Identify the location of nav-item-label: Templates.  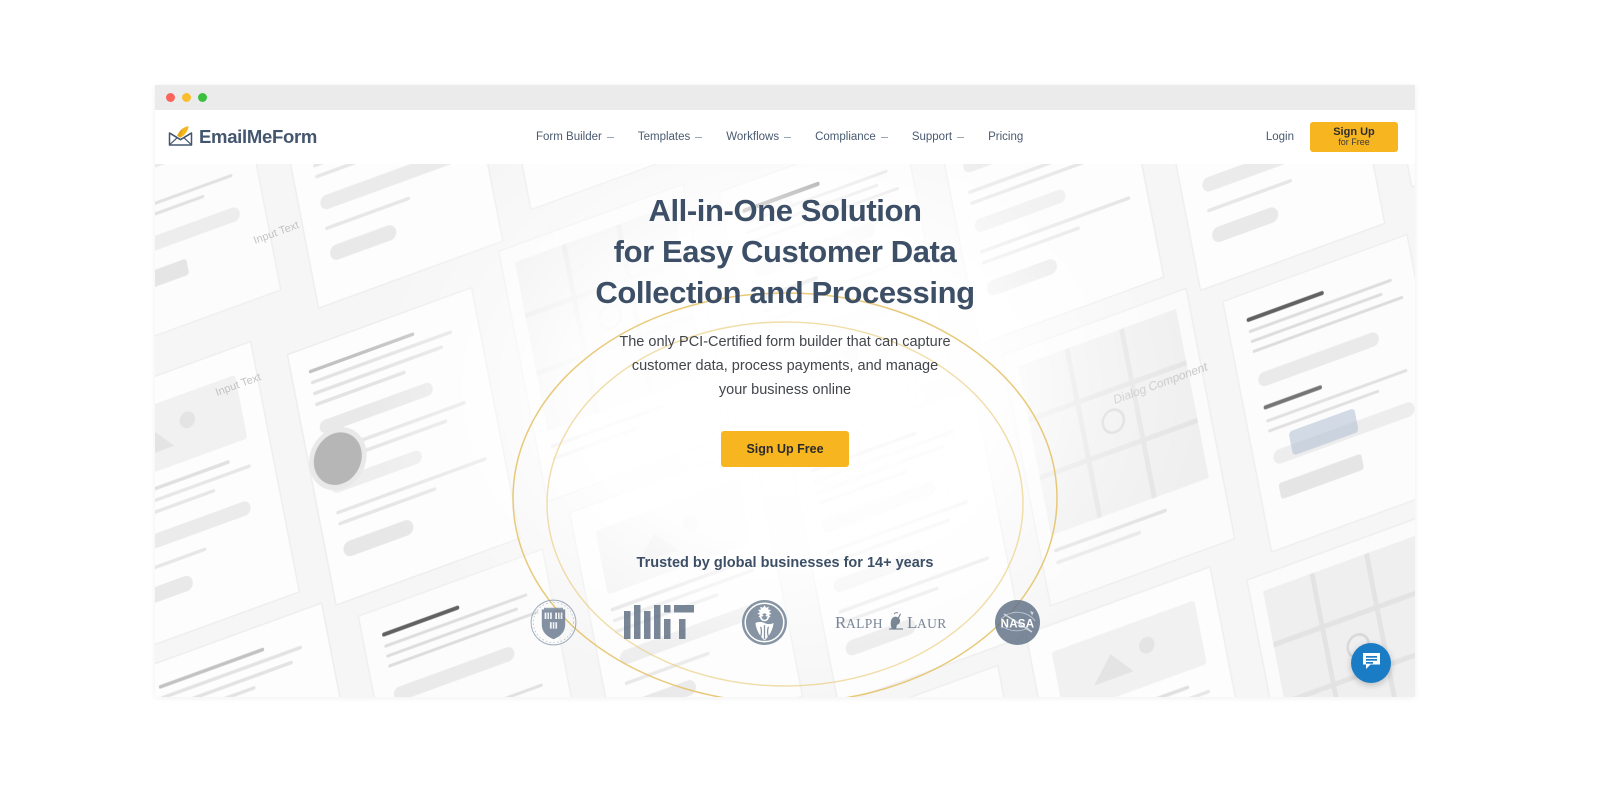
(664, 137).